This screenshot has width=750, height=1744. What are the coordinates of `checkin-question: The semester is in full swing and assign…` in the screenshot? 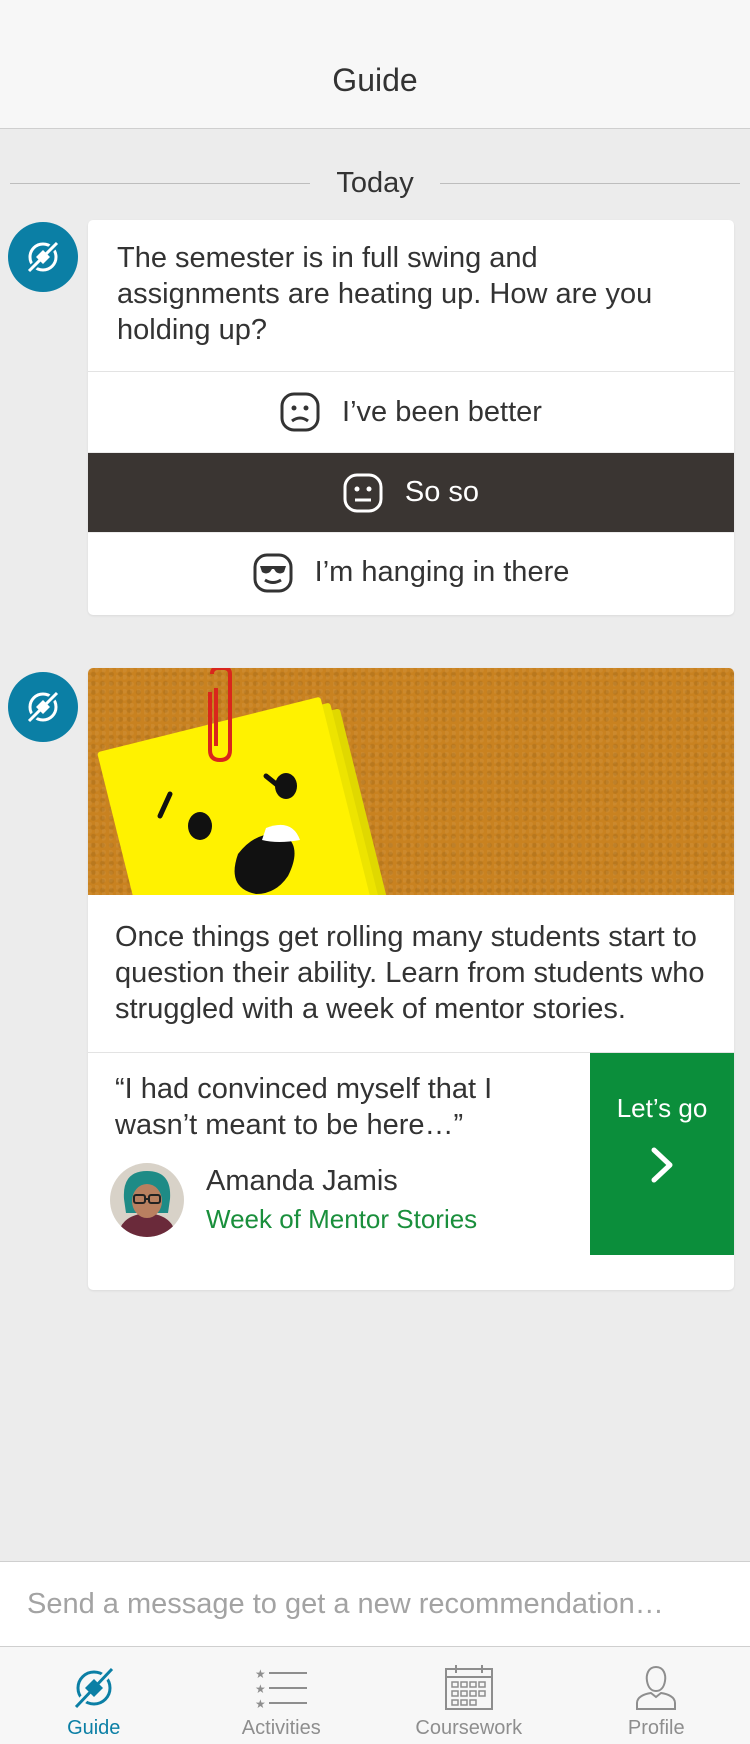 It's located at (411, 296).